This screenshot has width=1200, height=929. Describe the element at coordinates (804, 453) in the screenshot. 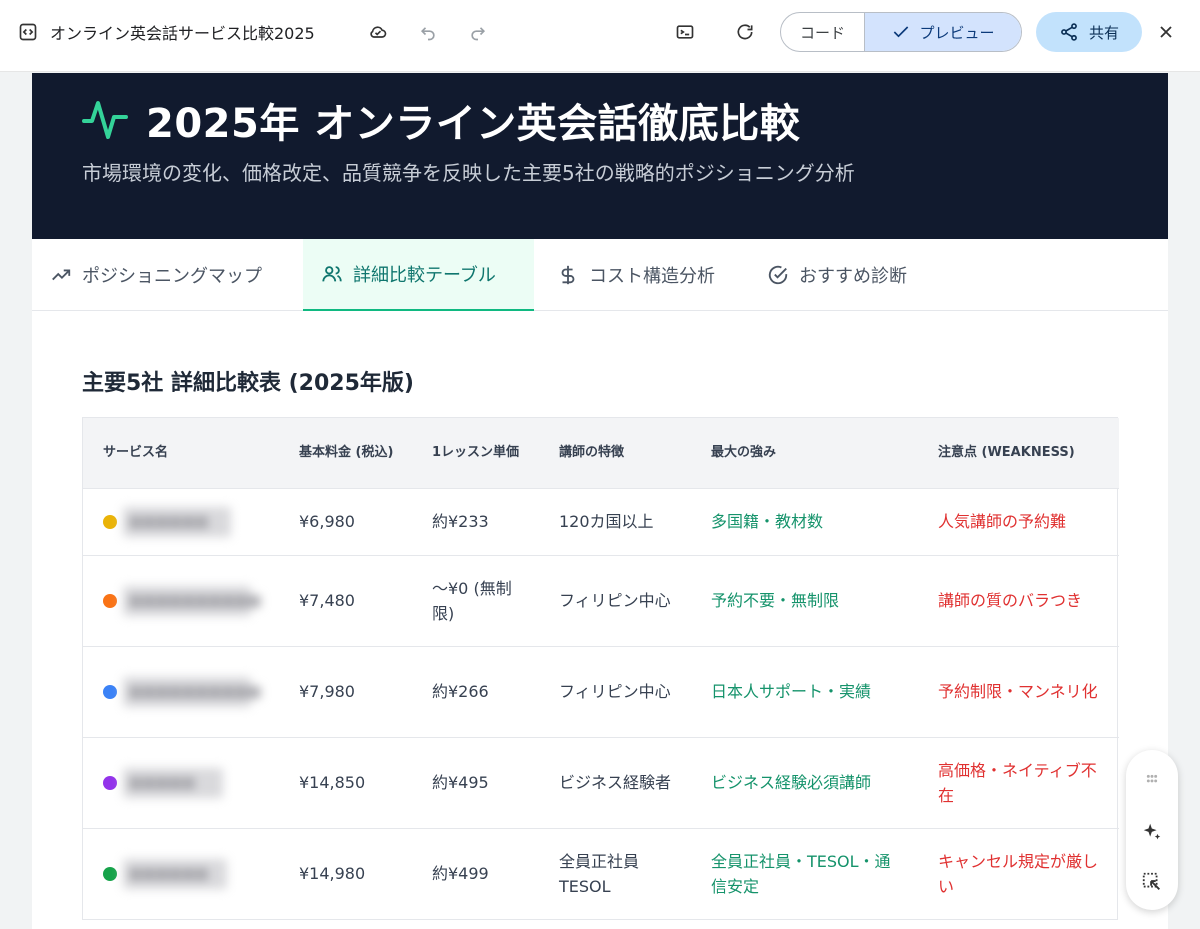

I see `header-strength: 最大の強み` at that location.